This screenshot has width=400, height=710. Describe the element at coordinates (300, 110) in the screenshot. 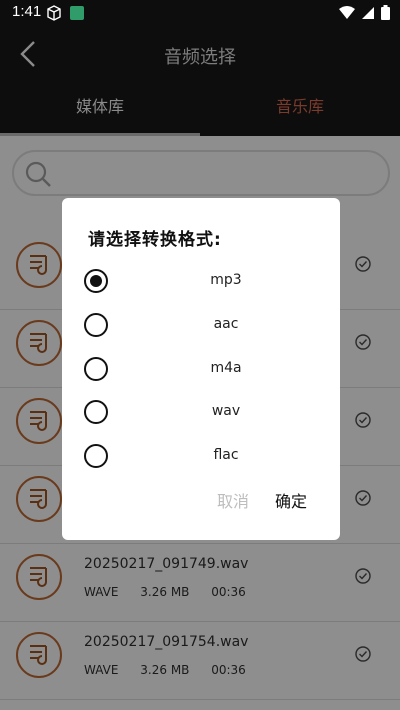

I see `tab-music-library: 音乐库` at that location.